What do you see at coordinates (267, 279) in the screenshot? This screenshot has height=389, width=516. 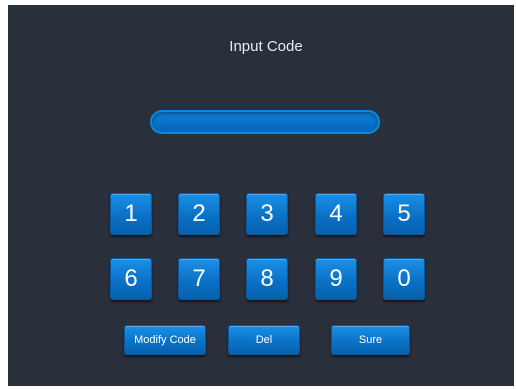 I see `key-8-button: 8` at bounding box center [267, 279].